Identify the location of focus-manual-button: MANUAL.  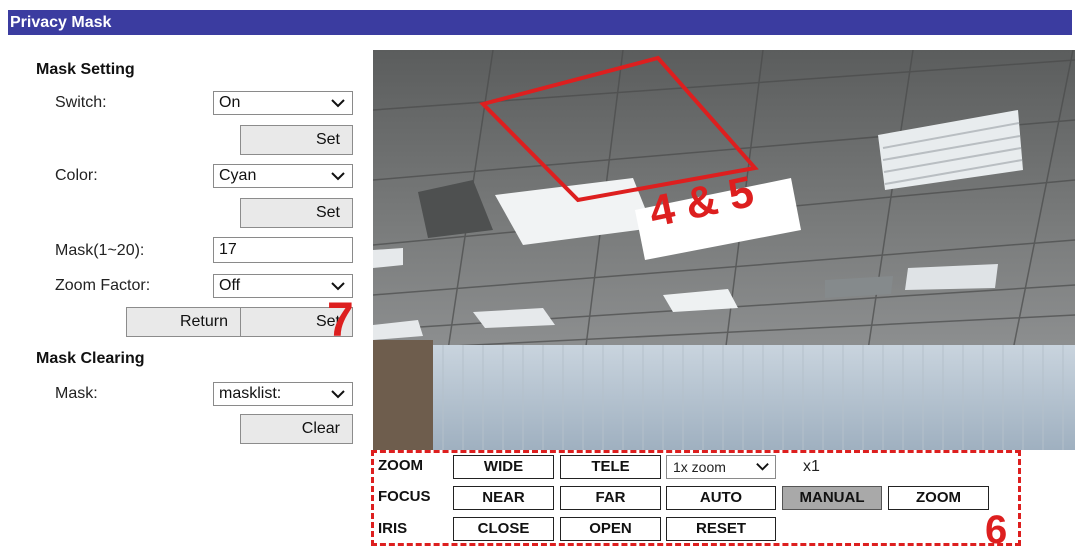
(832, 498).